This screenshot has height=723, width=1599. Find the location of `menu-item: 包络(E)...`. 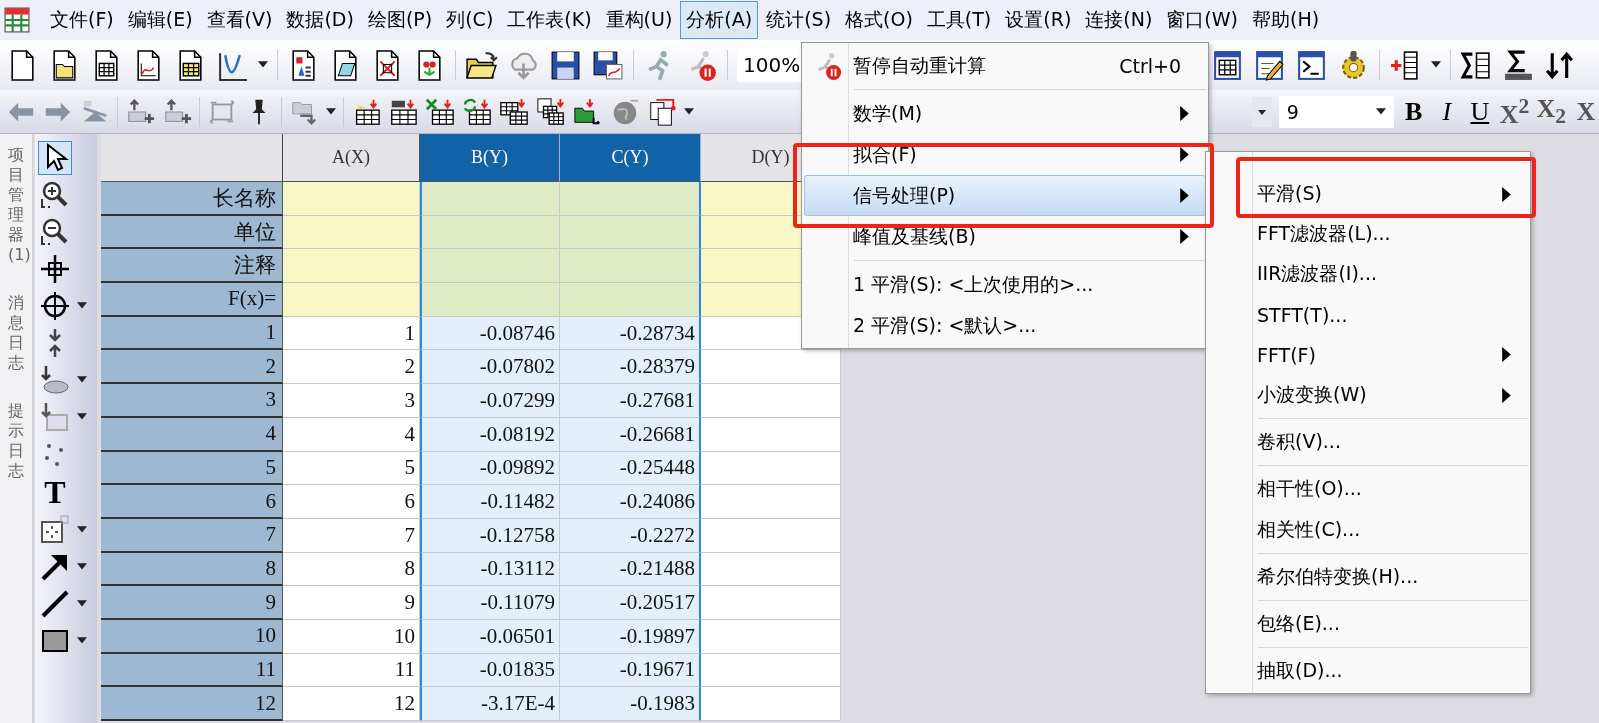

menu-item: 包络(E)... is located at coordinates (1368, 624).